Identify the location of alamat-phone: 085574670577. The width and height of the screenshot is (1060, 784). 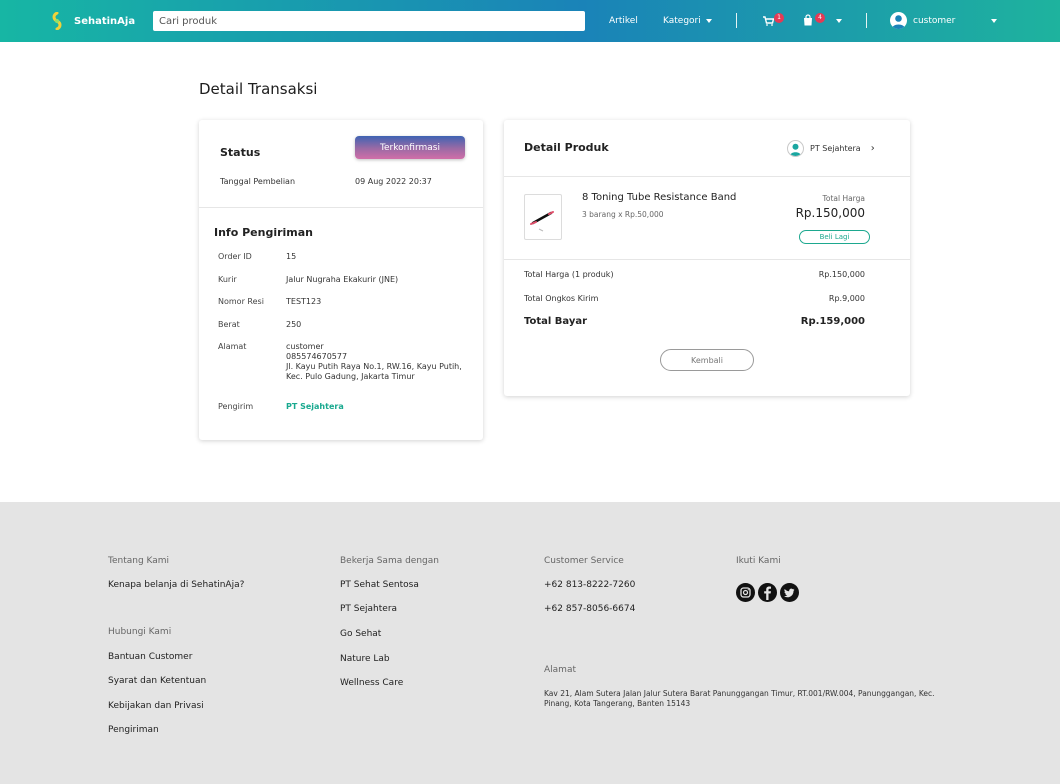
(317, 356).